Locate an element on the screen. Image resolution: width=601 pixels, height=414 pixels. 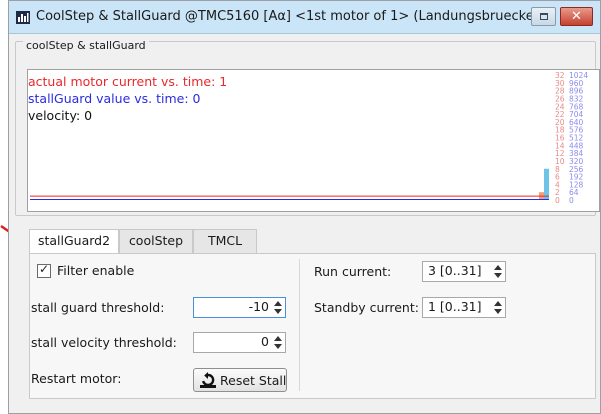
checkmark-icon: ✓ is located at coordinates (44, 269).